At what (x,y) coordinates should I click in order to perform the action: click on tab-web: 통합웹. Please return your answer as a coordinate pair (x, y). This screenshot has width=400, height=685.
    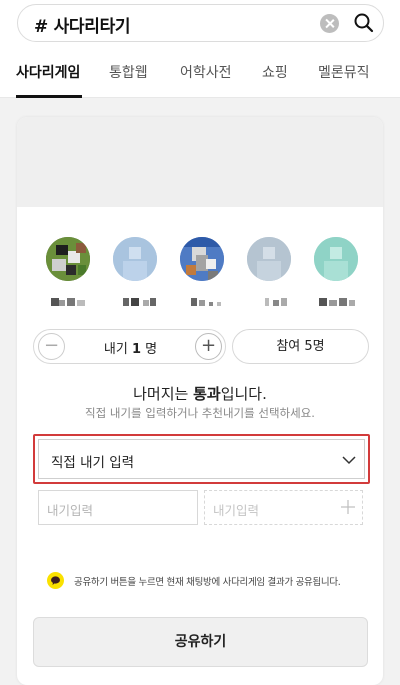
    Looking at the image, I should click on (128, 72).